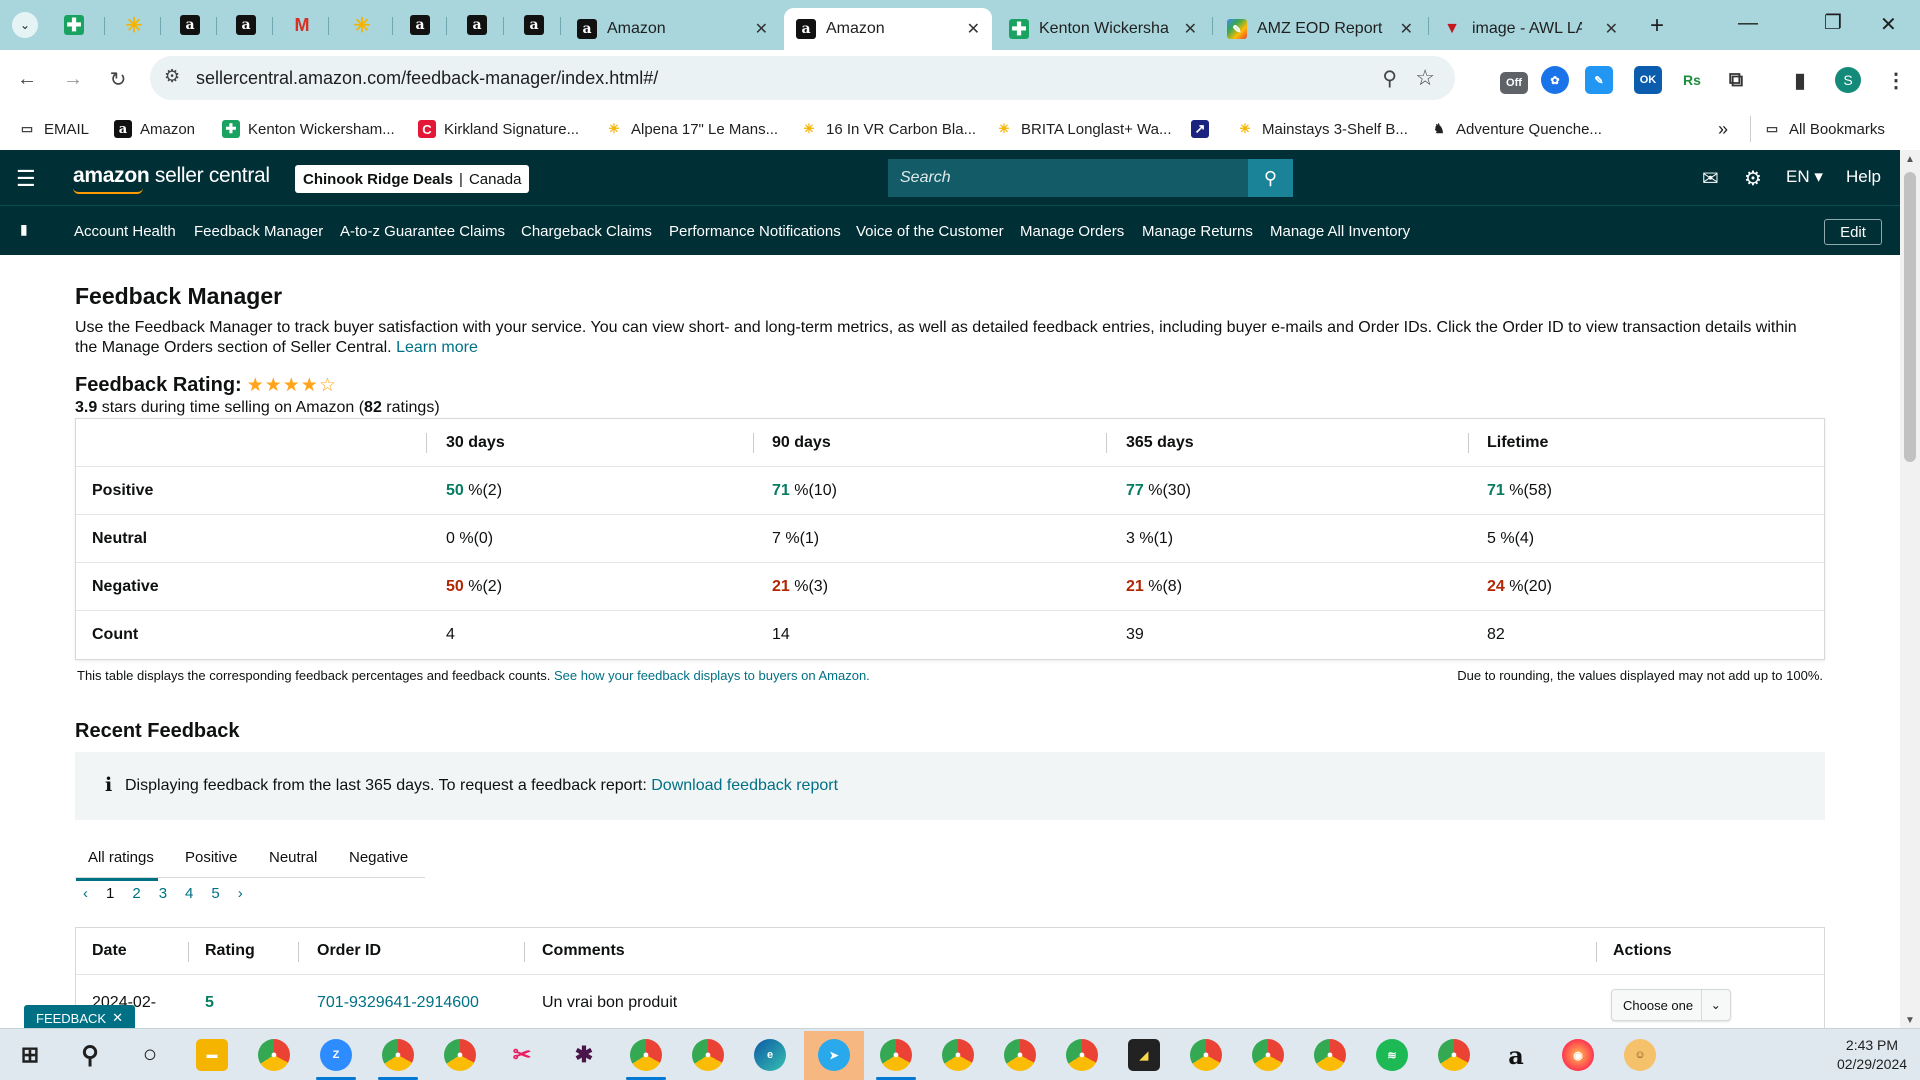  What do you see at coordinates (215, 893) in the screenshot?
I see `page-5: 5` at bounding box center [215, 893].